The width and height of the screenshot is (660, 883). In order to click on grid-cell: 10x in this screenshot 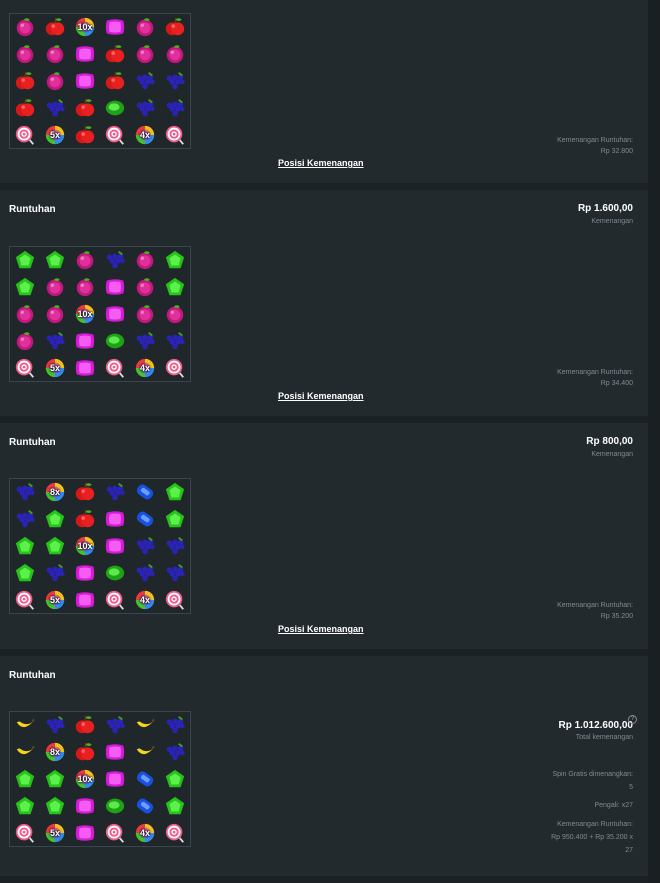, I will do `click(85, 27)`.